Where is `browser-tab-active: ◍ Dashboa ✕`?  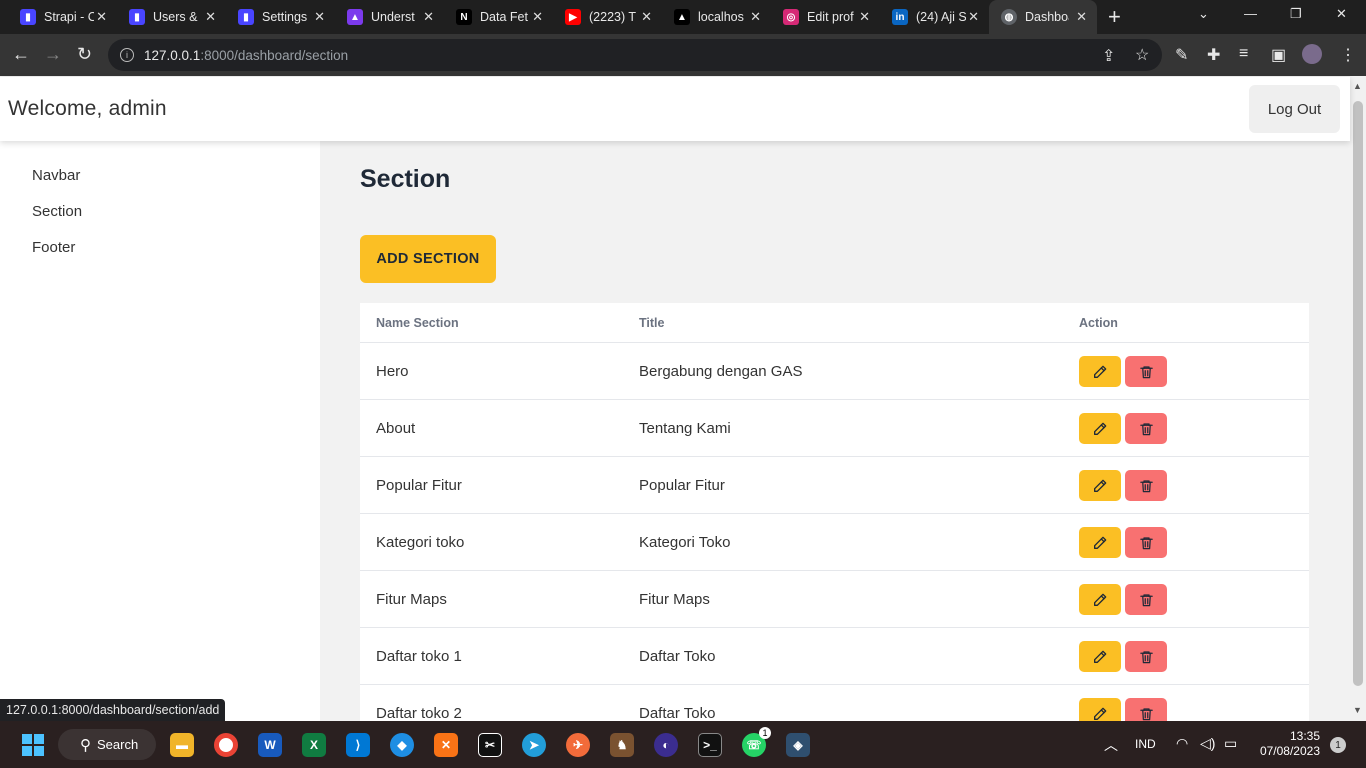 browser-tab-active: ◍ Dashboa ✕ is located at coordinates (1043, 17).